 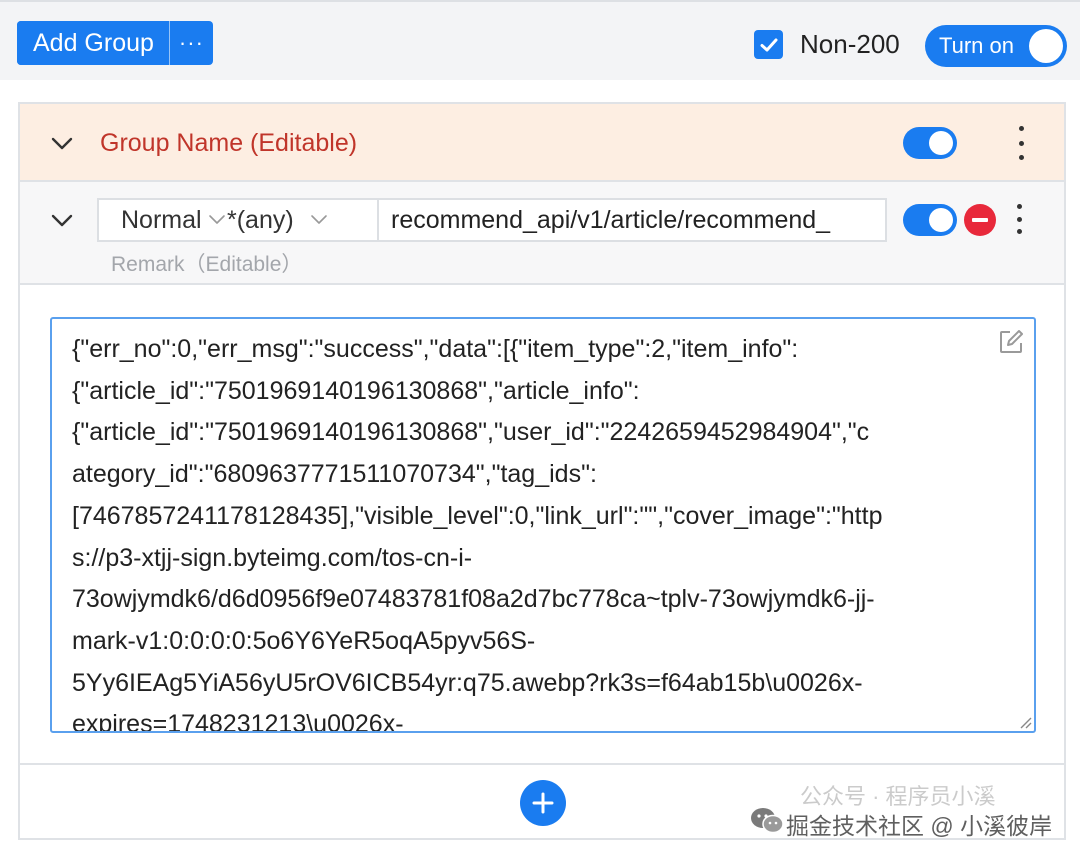 I want to click on url-input, so click(x=632, y=220).